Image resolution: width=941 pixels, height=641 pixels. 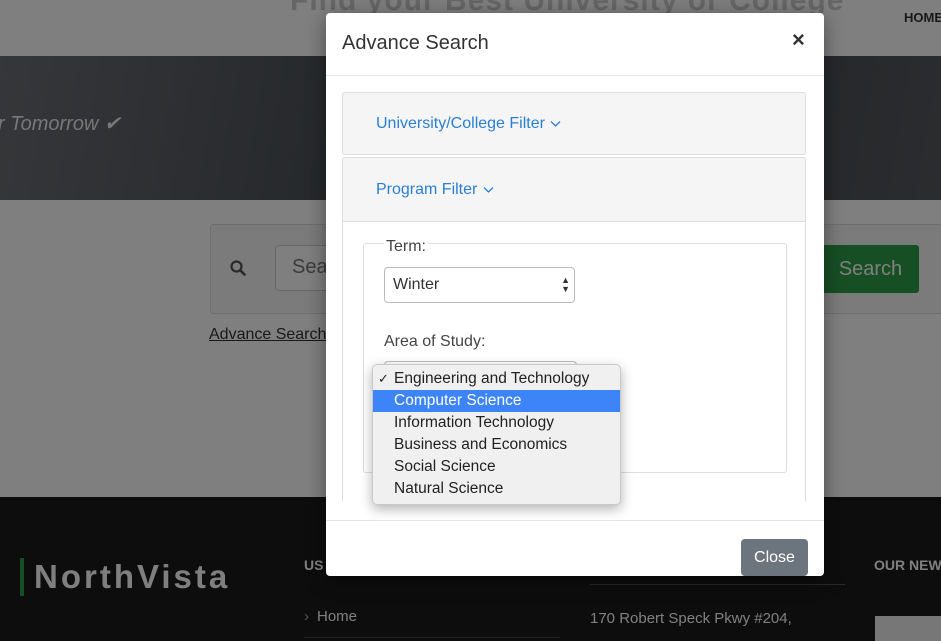 What do you see at coordinates (565, 284) in the screenshot?
I see `select-arrows-icon: ▲ ▼` at bounding box center [565, 284].